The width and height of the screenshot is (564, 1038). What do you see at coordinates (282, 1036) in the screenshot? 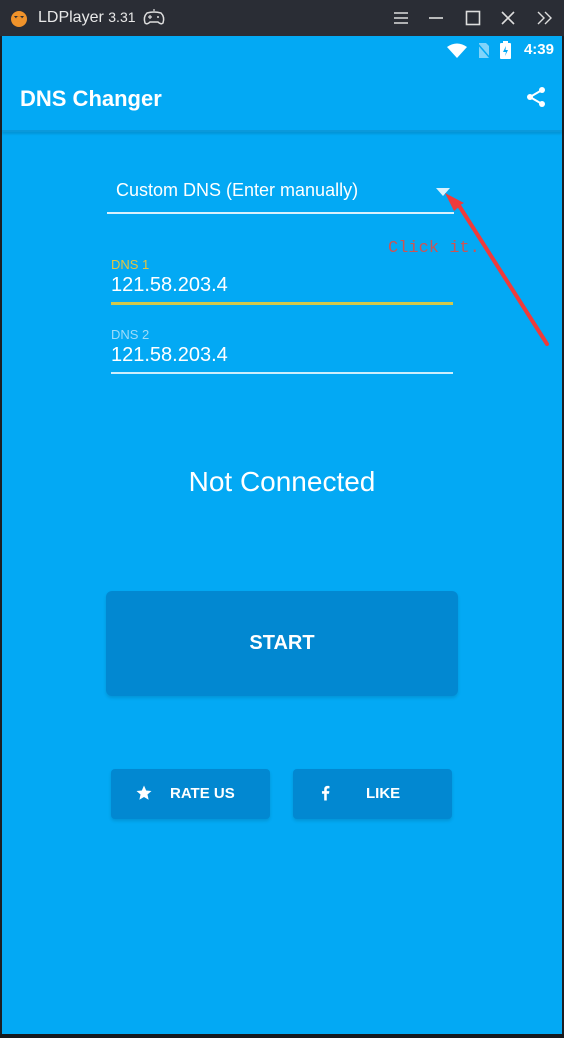
I see `bottom-border` at bounding box center [282, 1036].